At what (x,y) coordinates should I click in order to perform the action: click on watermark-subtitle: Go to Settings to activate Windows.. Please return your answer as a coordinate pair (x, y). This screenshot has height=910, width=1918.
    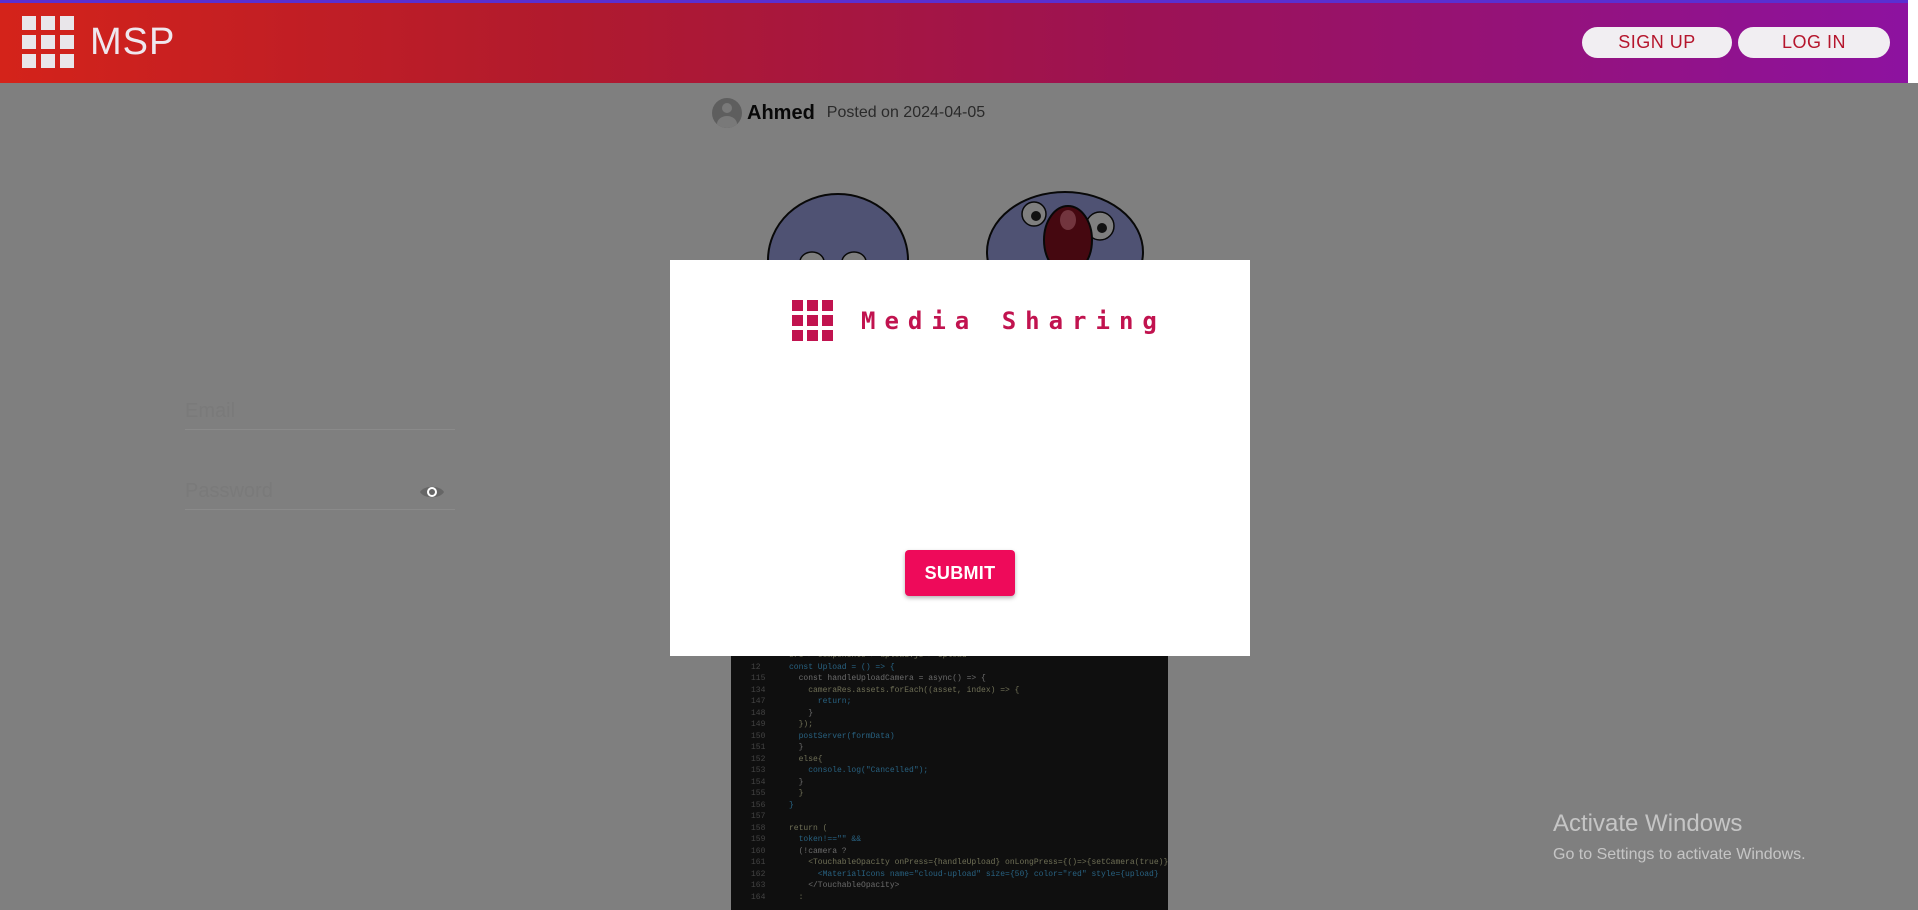
    Looking at the image, I should click on (1679, 854).